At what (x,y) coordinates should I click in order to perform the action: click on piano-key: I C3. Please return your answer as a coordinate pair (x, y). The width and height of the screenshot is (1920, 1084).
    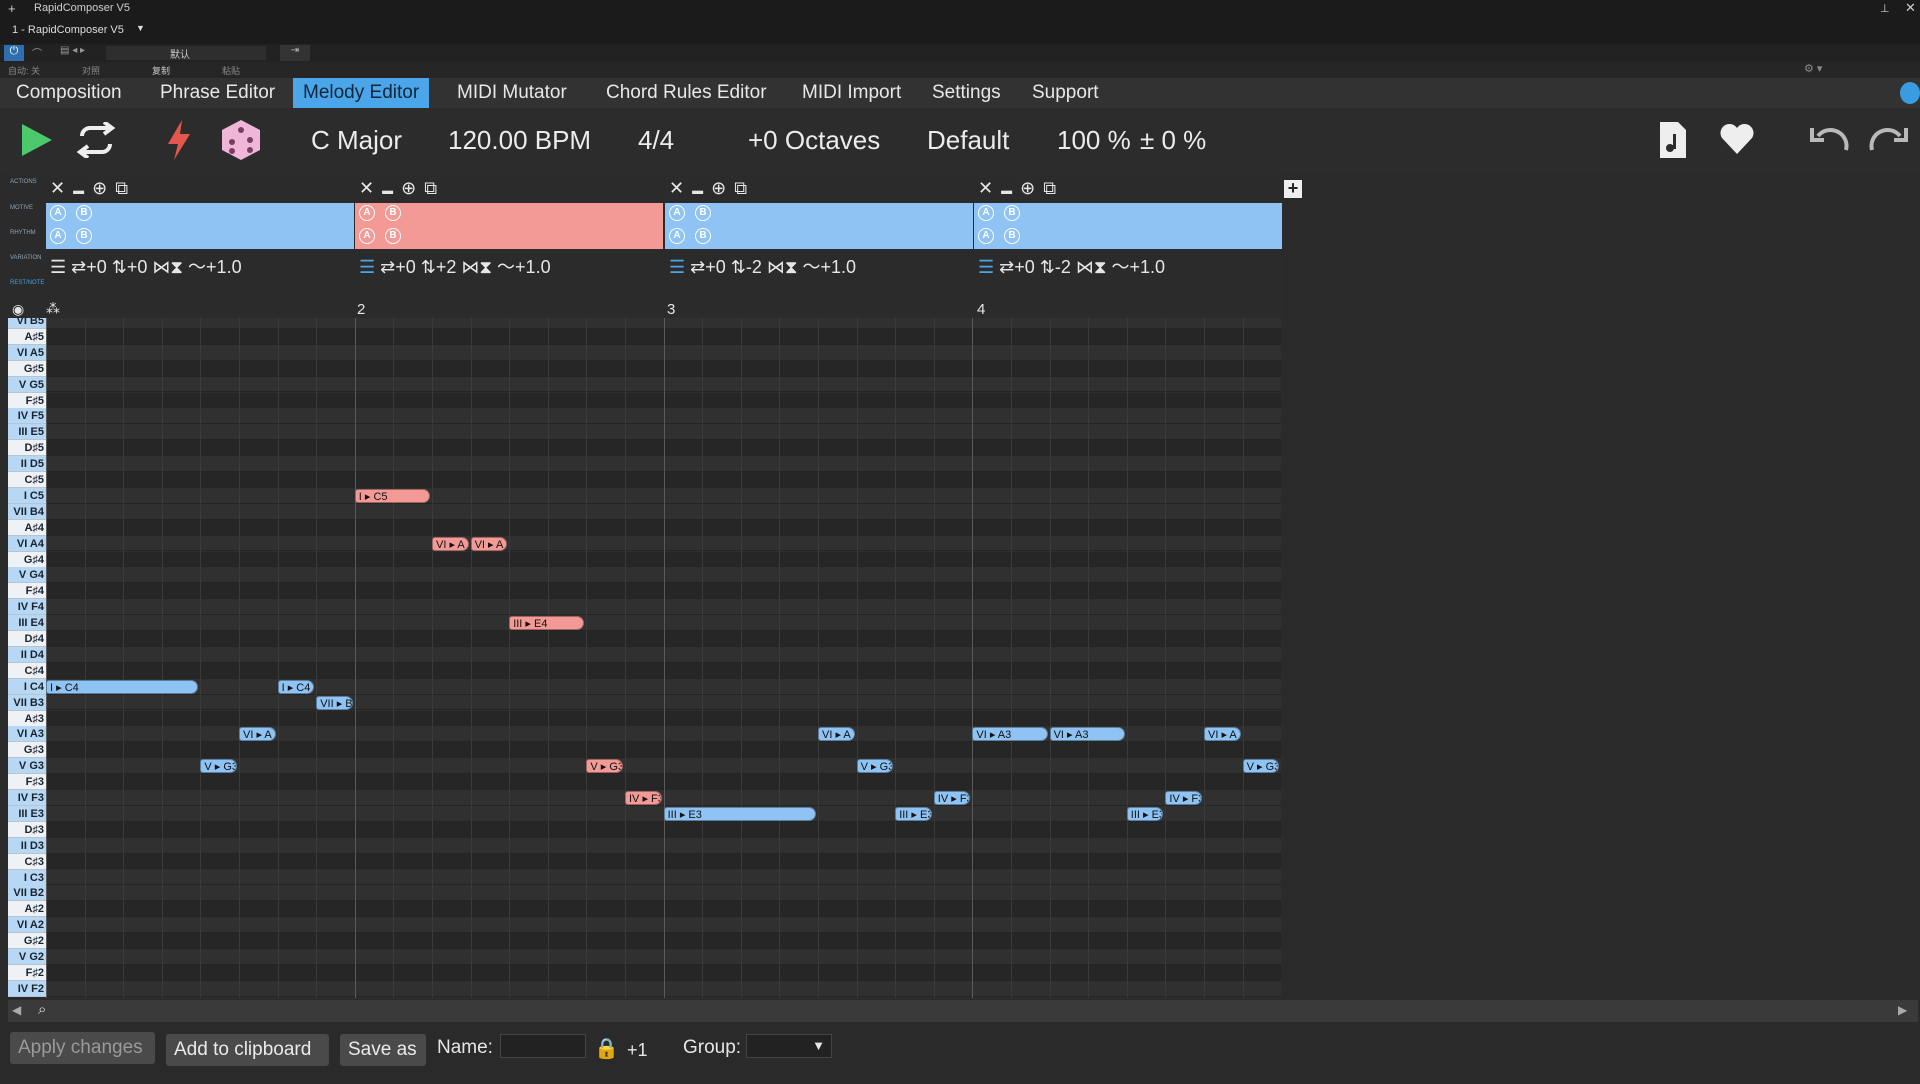
    Looking at the image, I should click on (27, 877).